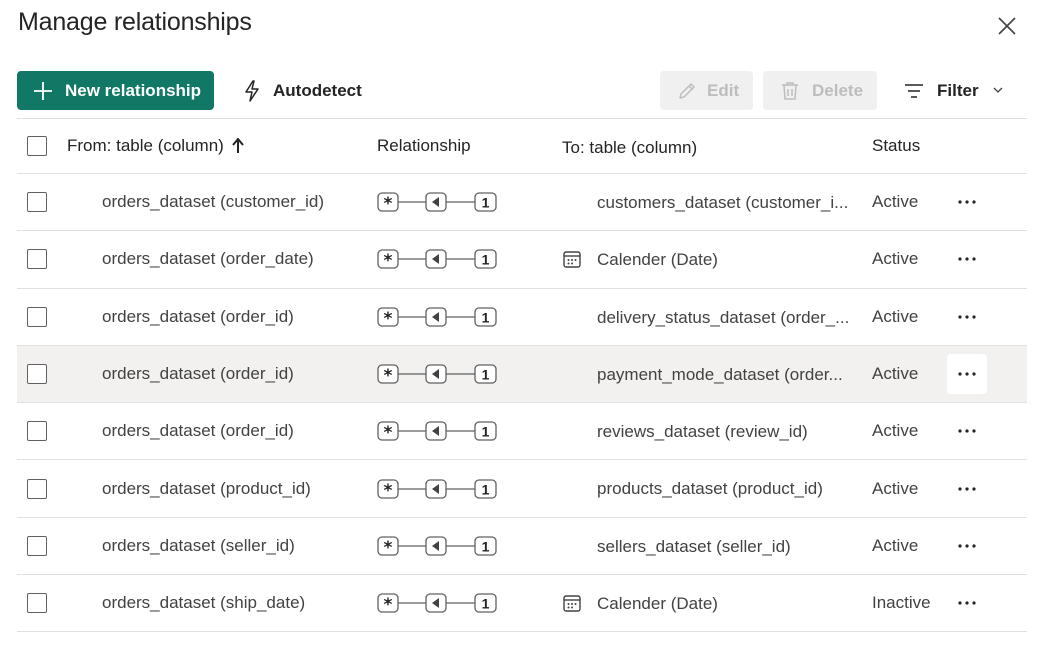 The height and width of the screenshot is (670, 1045). What do you see at coordinates (198, 545) in the screenshot?
I see `from-column: orders_dataset (seller_id)` at bounding box center [198, 545].